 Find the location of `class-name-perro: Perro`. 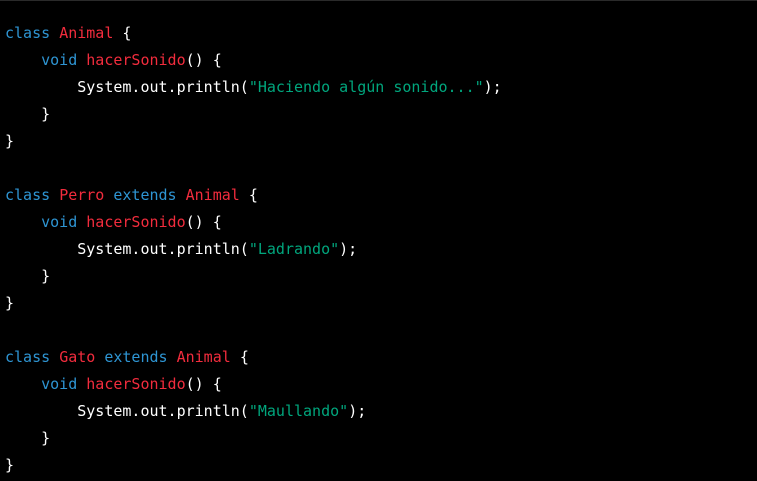

class-name-perro: Perro is located at coordinates (82, 195).